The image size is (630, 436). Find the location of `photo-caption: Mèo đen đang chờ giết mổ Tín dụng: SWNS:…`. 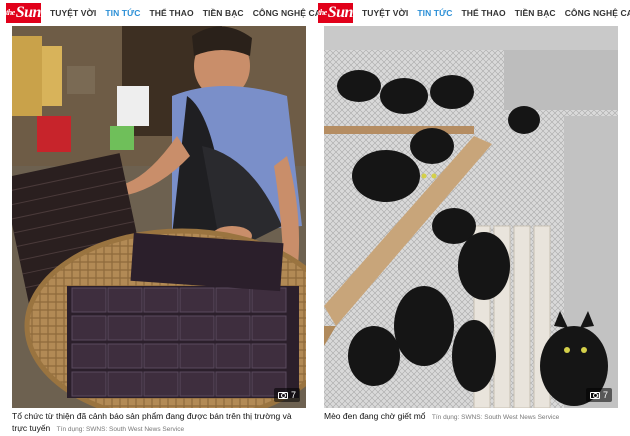

photo-caption: Mèo đen đang chờ giết mổ Tín dụng: SWNS:… is located at coordinates (442, 416).